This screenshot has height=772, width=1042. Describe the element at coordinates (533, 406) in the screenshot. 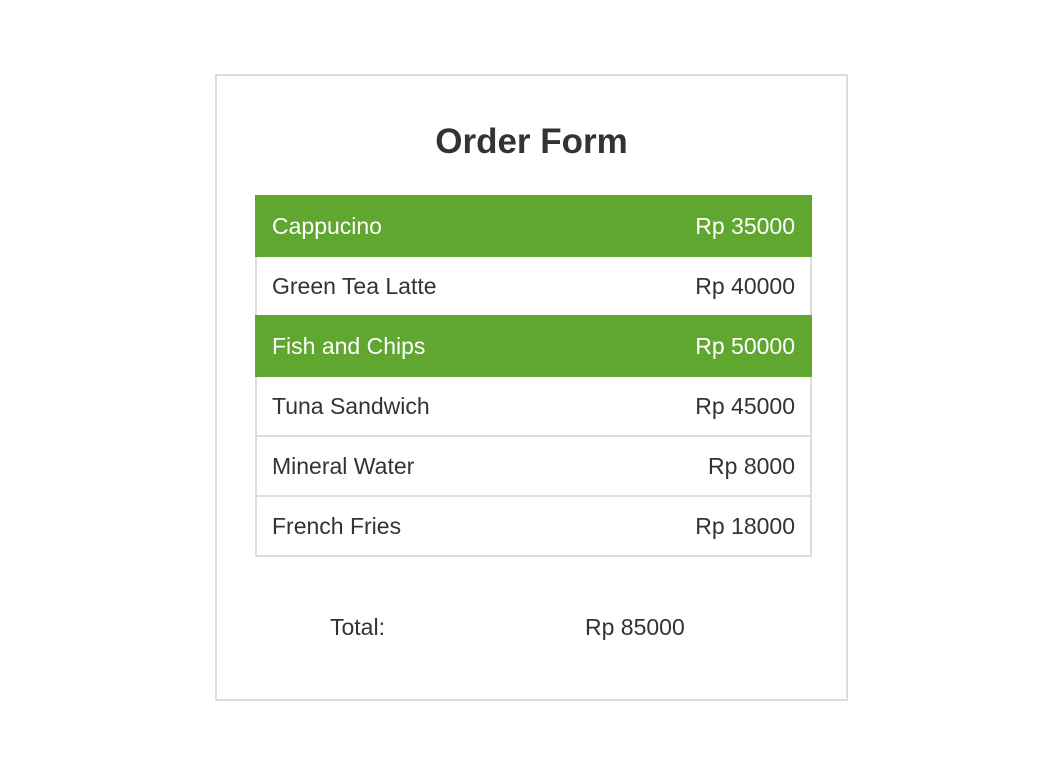

I see `menu-item-tuna-sandwich: Tuna Sandwich Rp 45000` at that location.